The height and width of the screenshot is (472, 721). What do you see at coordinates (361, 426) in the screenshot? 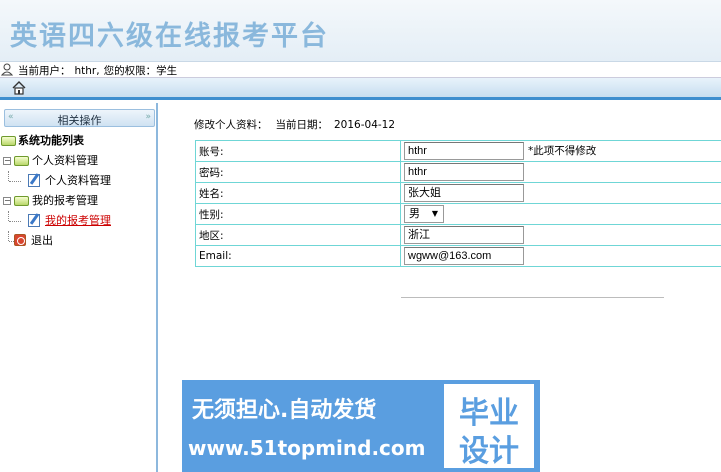
I see `watermark-banner: 无须担心.自动发货 www.51topmind.com 毕业 设计` at bounding box center [361, 426].